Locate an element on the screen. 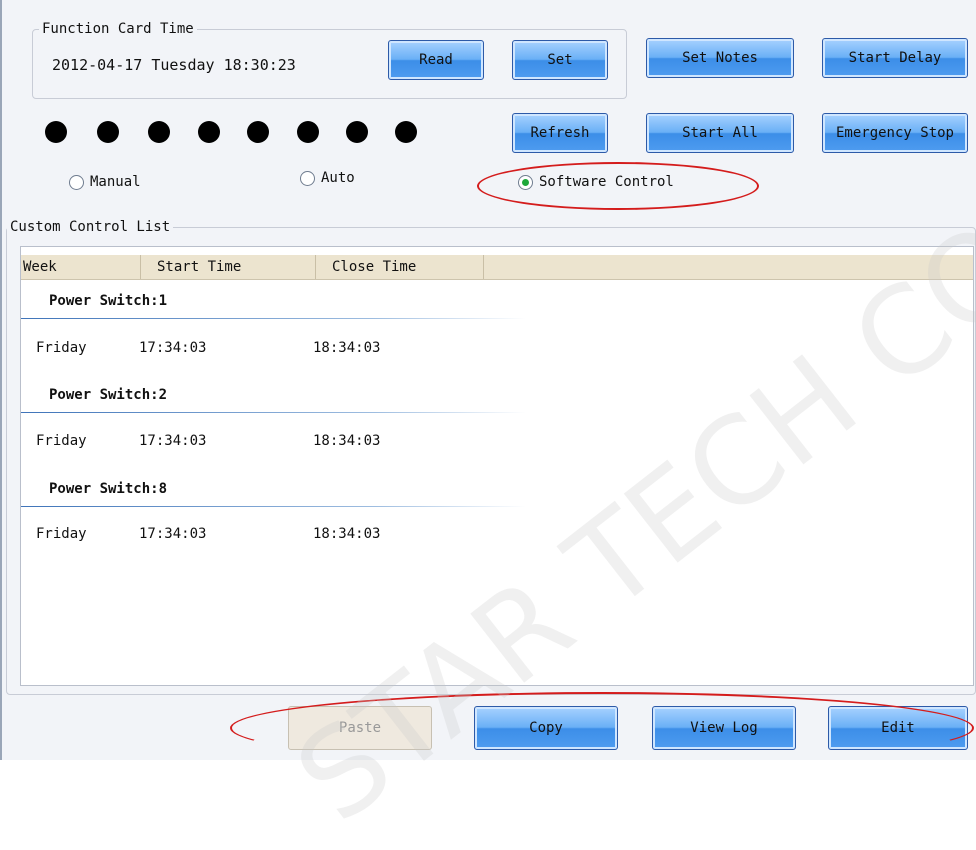 The width and height of the screenshot is (976, 850). auto-radio-circle is located at coordinates (307, 178).